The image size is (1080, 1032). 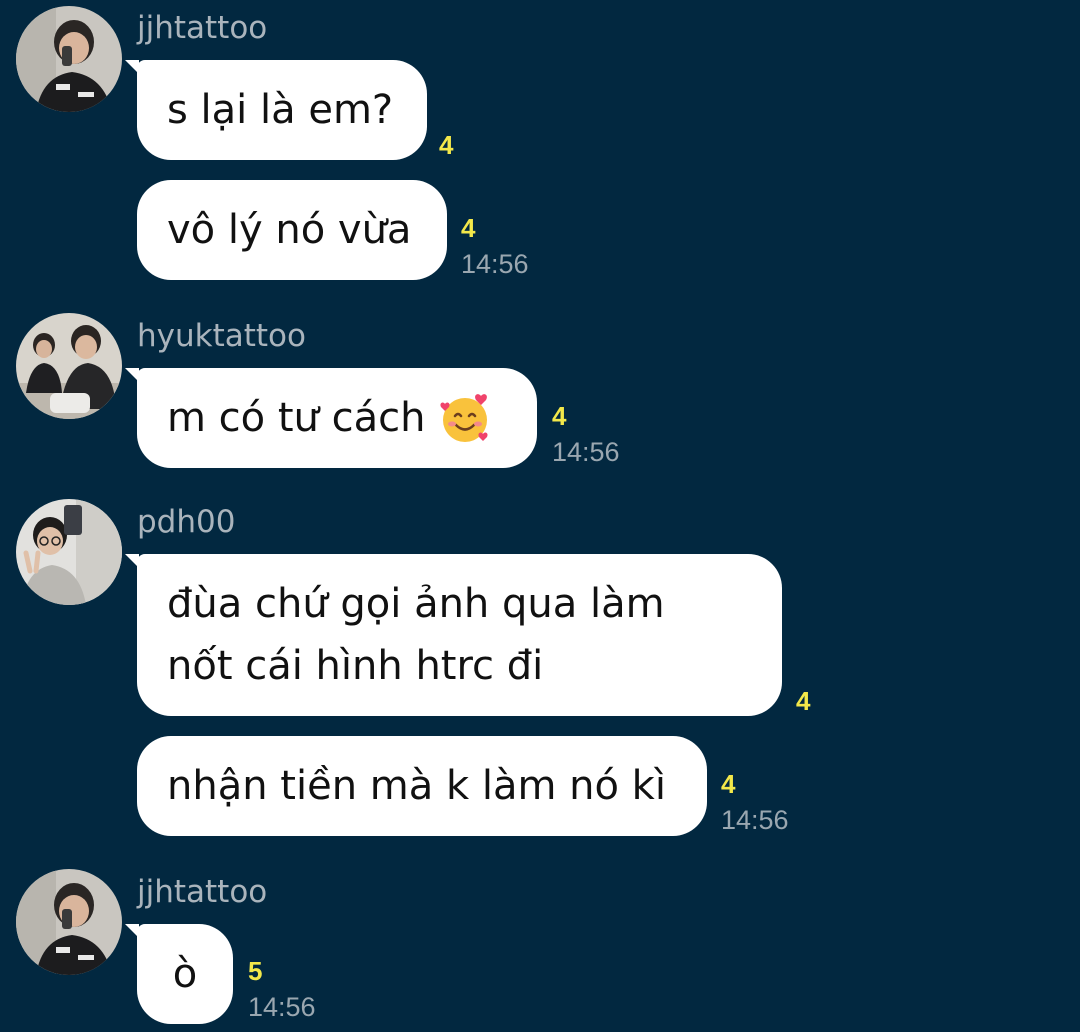 I want to click on avatar-pdh00, so click(x=69, y=552).